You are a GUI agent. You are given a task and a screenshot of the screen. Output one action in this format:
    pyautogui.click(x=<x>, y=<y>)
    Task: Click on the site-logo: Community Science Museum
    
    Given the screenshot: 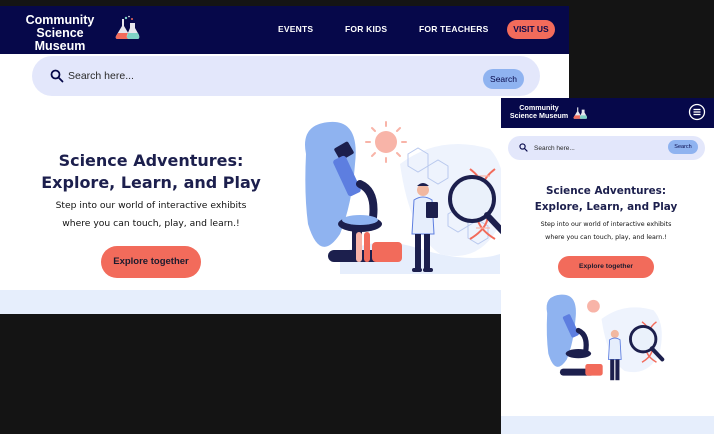 What is the action you would take?
    pyautogui.click(x=60, y=33)
    